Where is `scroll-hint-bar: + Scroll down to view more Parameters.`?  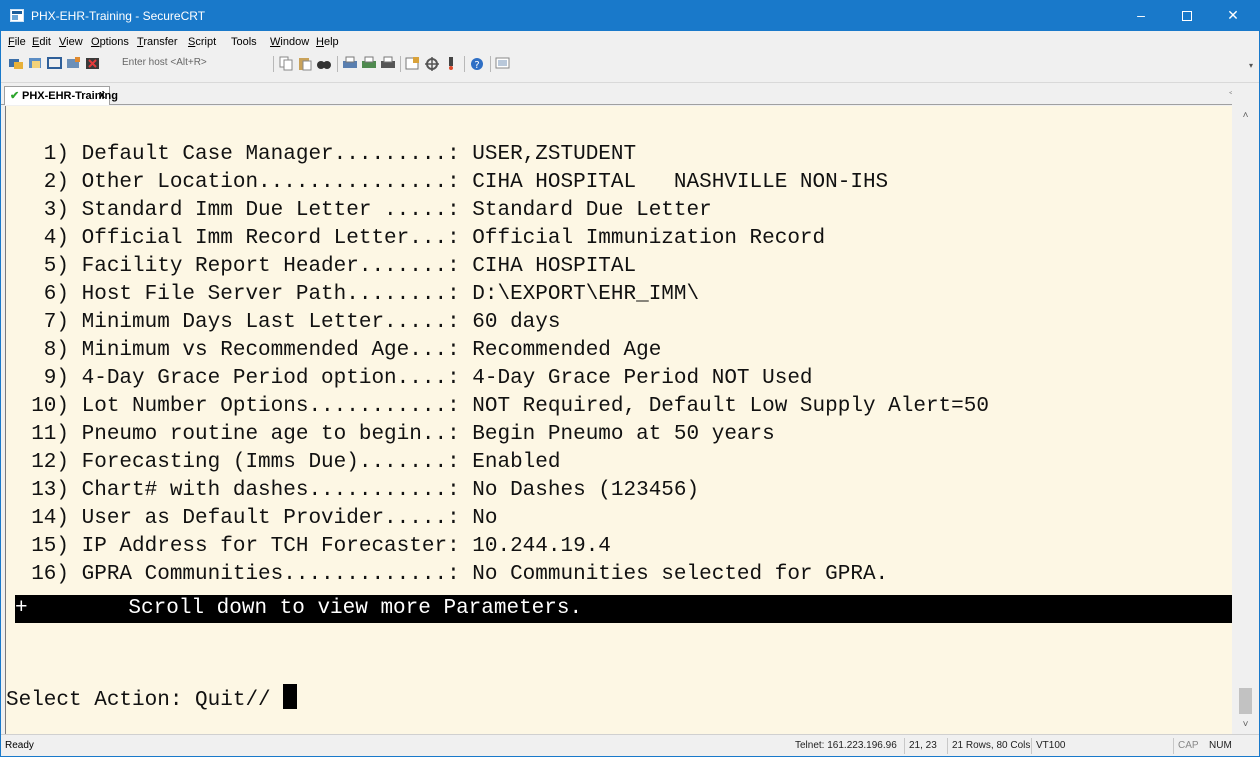
scroll-hint-bar: + Scroll down to view more Parameters. is located at coordinates (623, 609).